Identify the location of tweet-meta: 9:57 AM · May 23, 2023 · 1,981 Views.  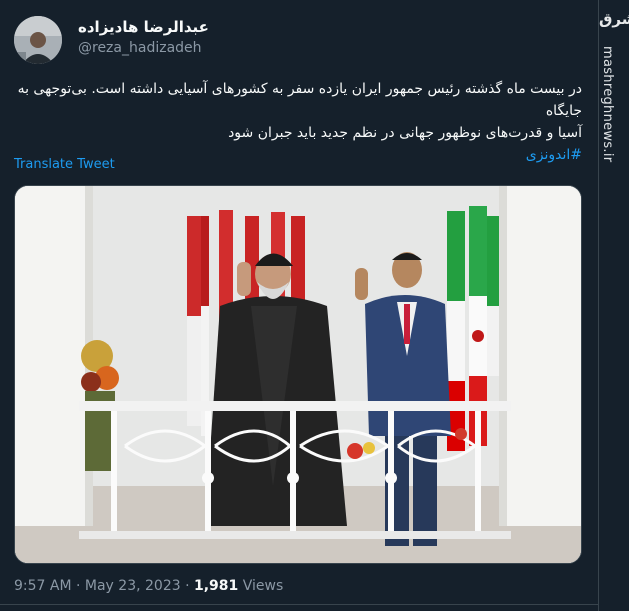
(148, 586).